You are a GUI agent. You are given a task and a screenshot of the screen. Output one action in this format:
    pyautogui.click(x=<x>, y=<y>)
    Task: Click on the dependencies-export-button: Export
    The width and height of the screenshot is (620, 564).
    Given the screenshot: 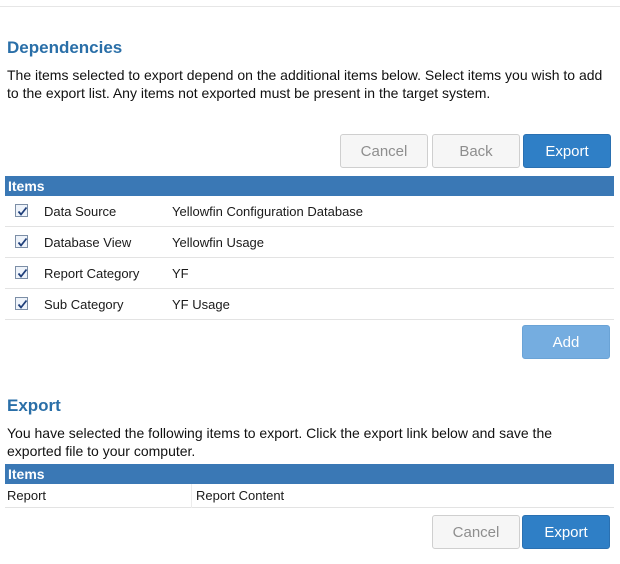 What is the action you would take?
    pyautogui.click(x=567, y=151)
    